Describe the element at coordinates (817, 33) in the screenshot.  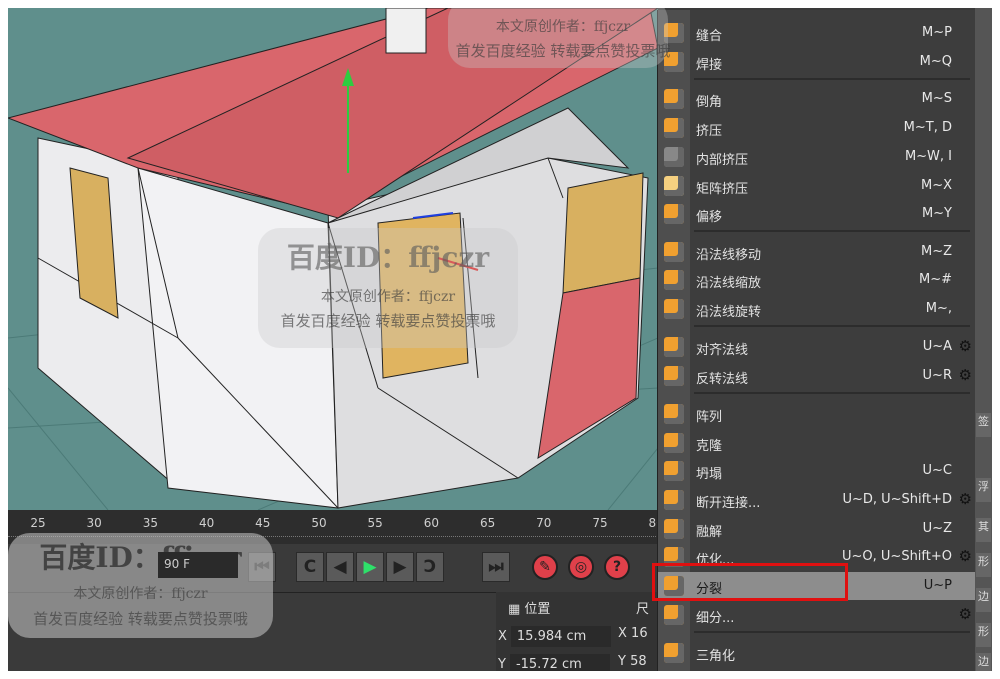
I see `menu-item-stitch: 缝合 M~P` at that location.